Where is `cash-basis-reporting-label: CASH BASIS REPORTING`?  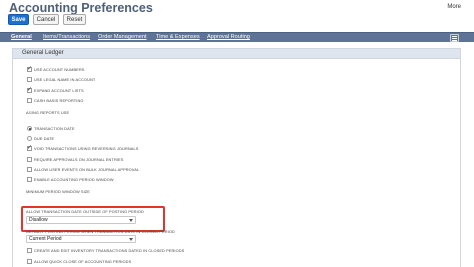 cash-basis-reporting-label: CASH BASIS REPORTING is located at coordinates (59, 100).